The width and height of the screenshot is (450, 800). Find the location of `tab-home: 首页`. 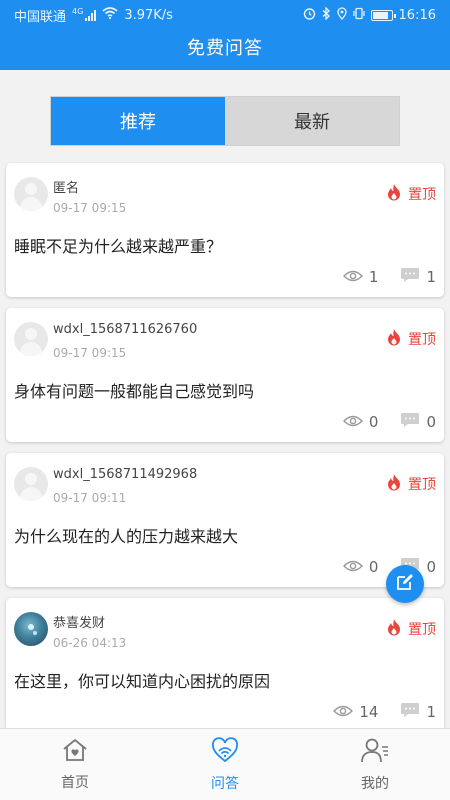

tab-home: 首页 is located at coordinates (75, 764).